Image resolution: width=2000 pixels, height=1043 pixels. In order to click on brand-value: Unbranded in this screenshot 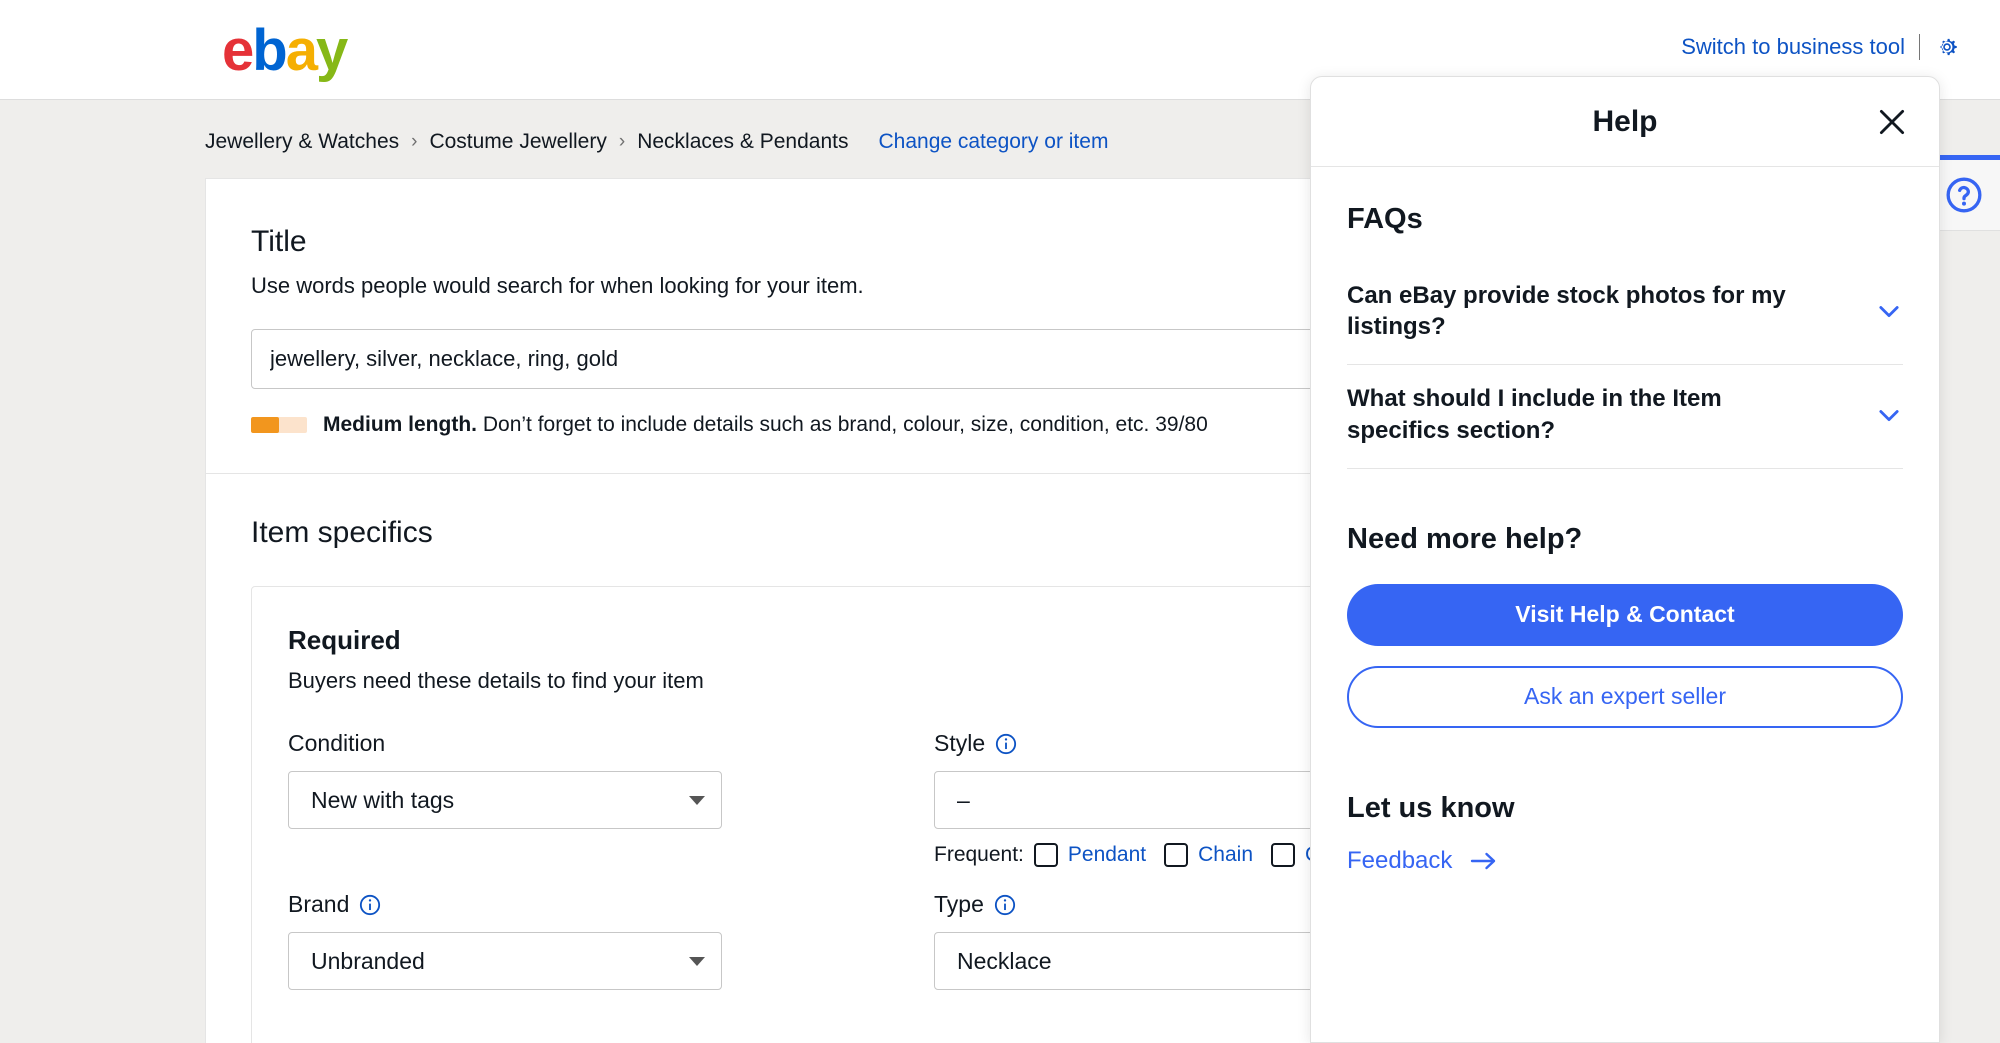, I will do `click(368, 960)`.